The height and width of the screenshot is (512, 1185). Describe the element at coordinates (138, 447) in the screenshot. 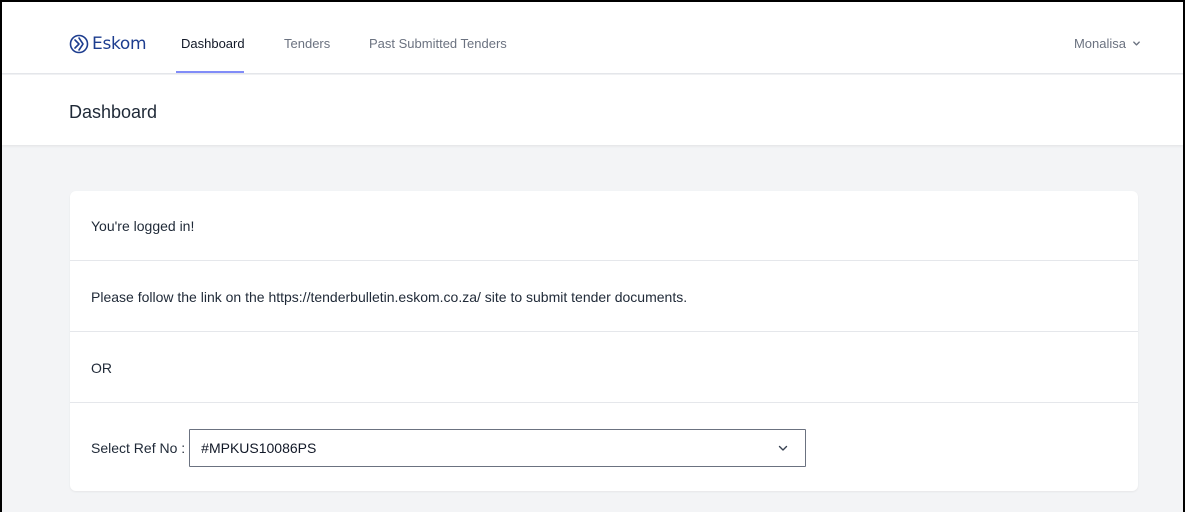

I see `ref-select-label: Select Ref No :` at that location.